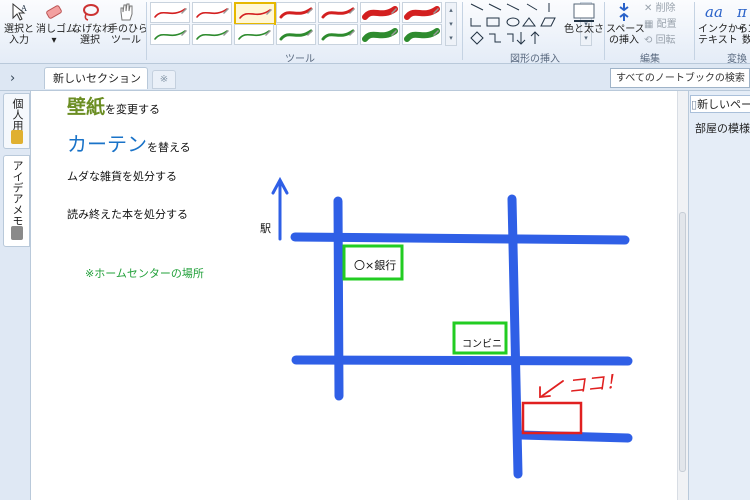  I want to click on scrollbar-thumb, so click(682, 342).